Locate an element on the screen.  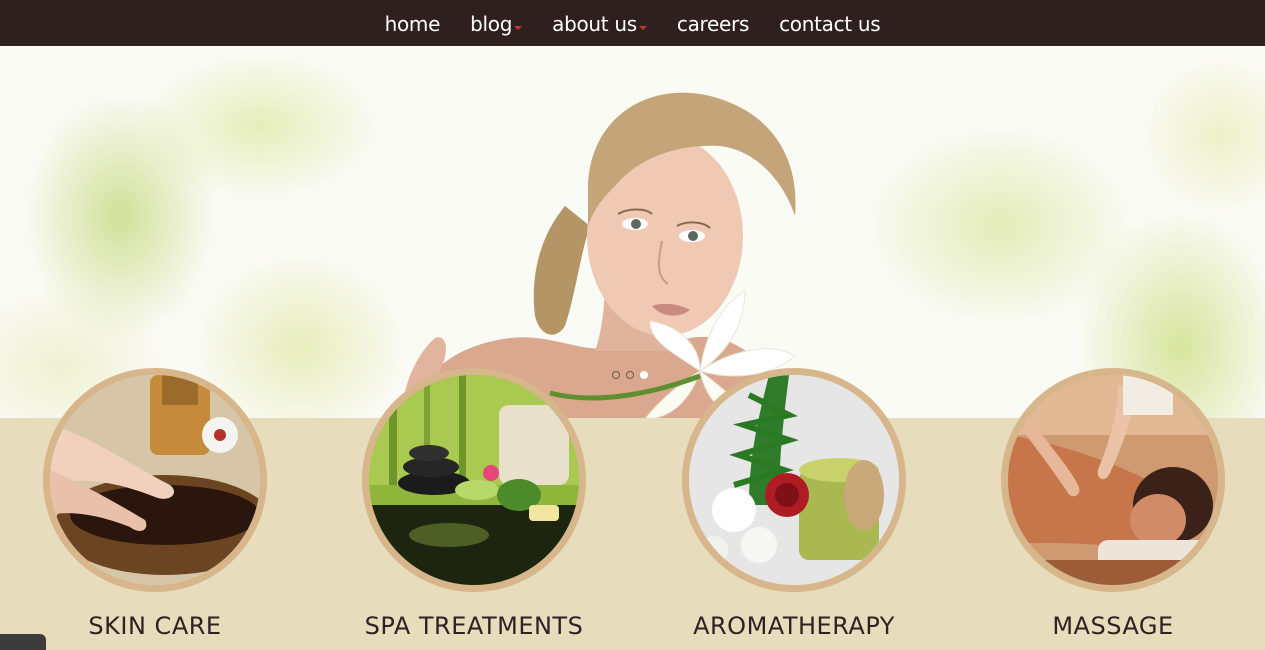
service-aromatherapy: AROMATHERAPY is located at coordinates (794, 504).